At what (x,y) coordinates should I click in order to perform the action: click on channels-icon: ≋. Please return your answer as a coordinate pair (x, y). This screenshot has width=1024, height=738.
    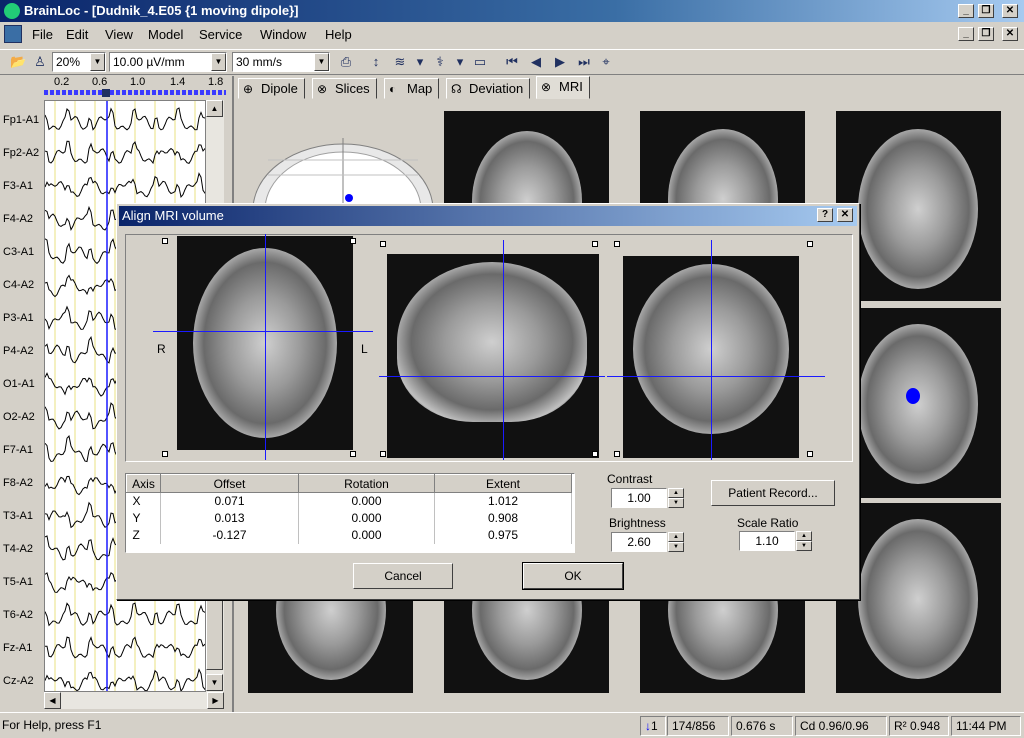
    Looking at the image, I should click on (400, 62).